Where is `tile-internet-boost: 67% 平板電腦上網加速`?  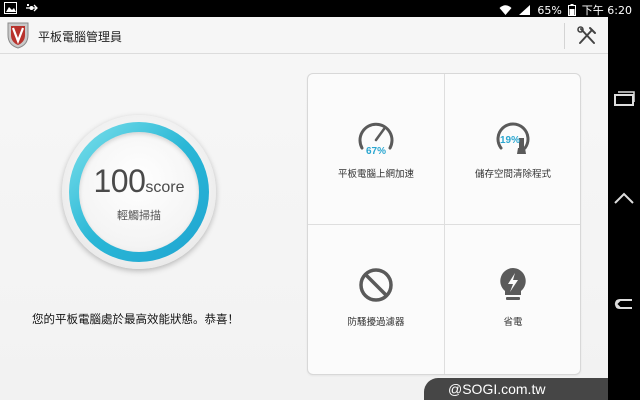 tile-internet-boost: 67% 平板電腦上網加速 is located at coordinates (376, 149).